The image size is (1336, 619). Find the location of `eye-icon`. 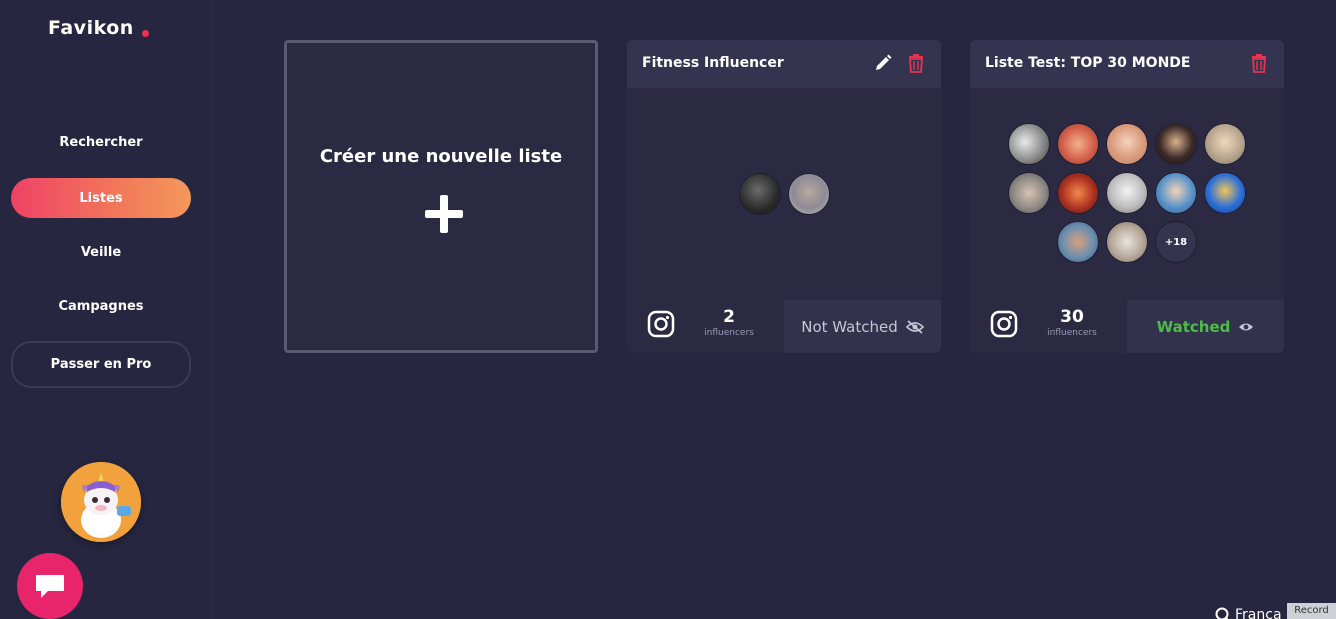

eye-icon is located at coordinates (1246, 326).